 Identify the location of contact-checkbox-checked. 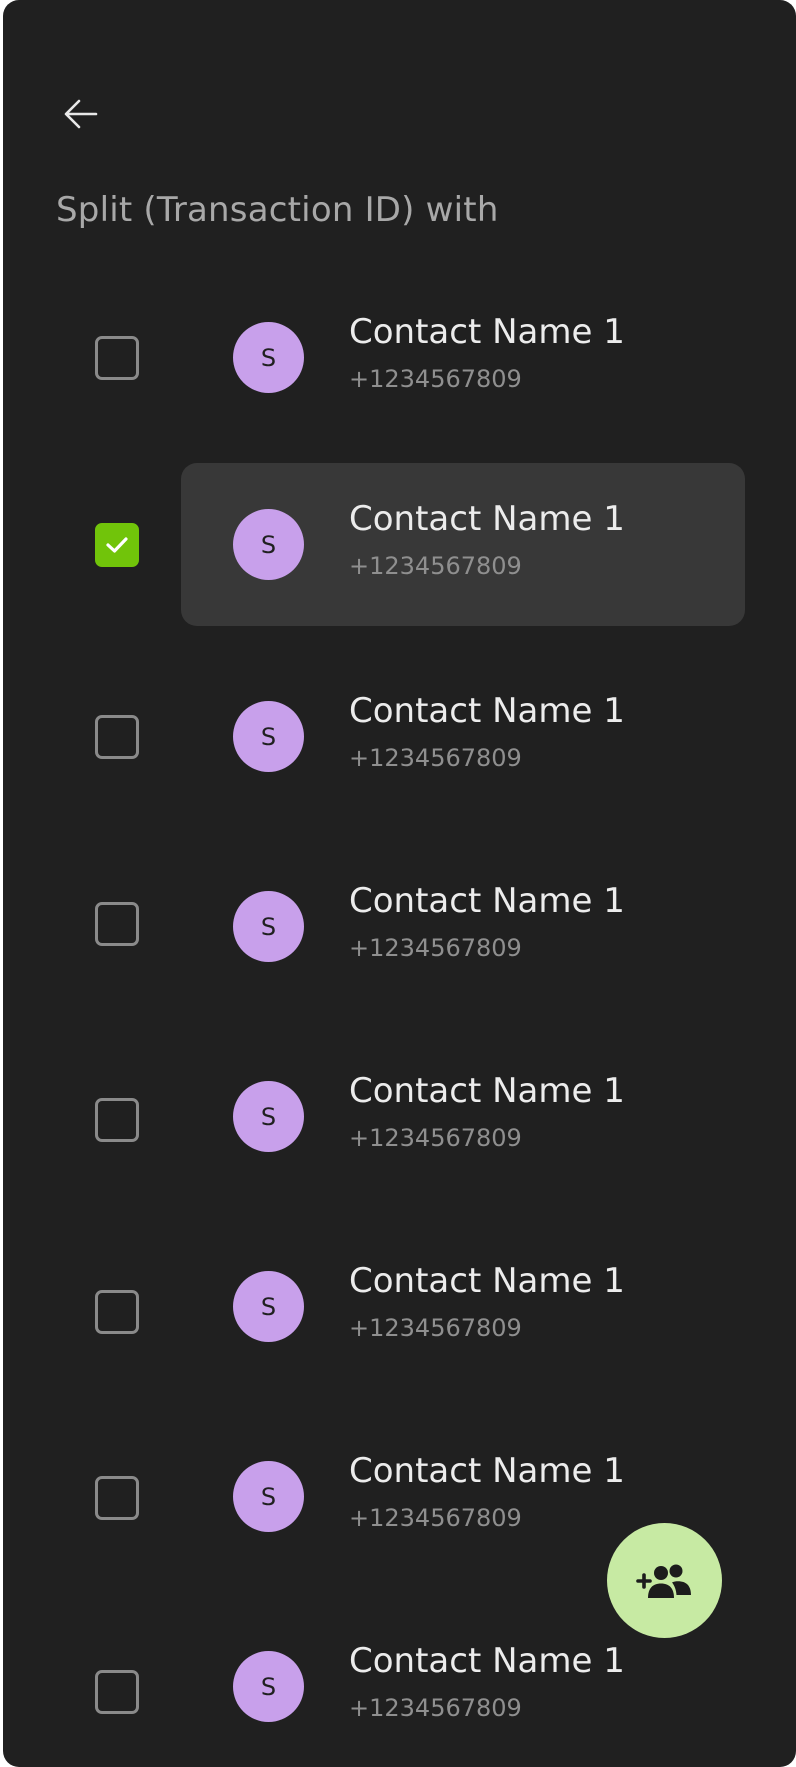
(117, 545).